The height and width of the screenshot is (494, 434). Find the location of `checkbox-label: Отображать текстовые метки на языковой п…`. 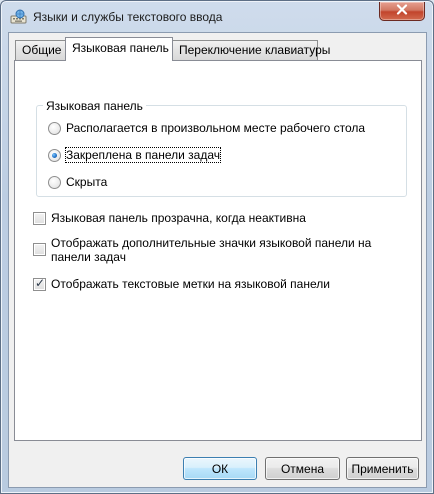

checkbox-label: Отображать текстовые метки на языковой п… is located at coordinates (190, 284).